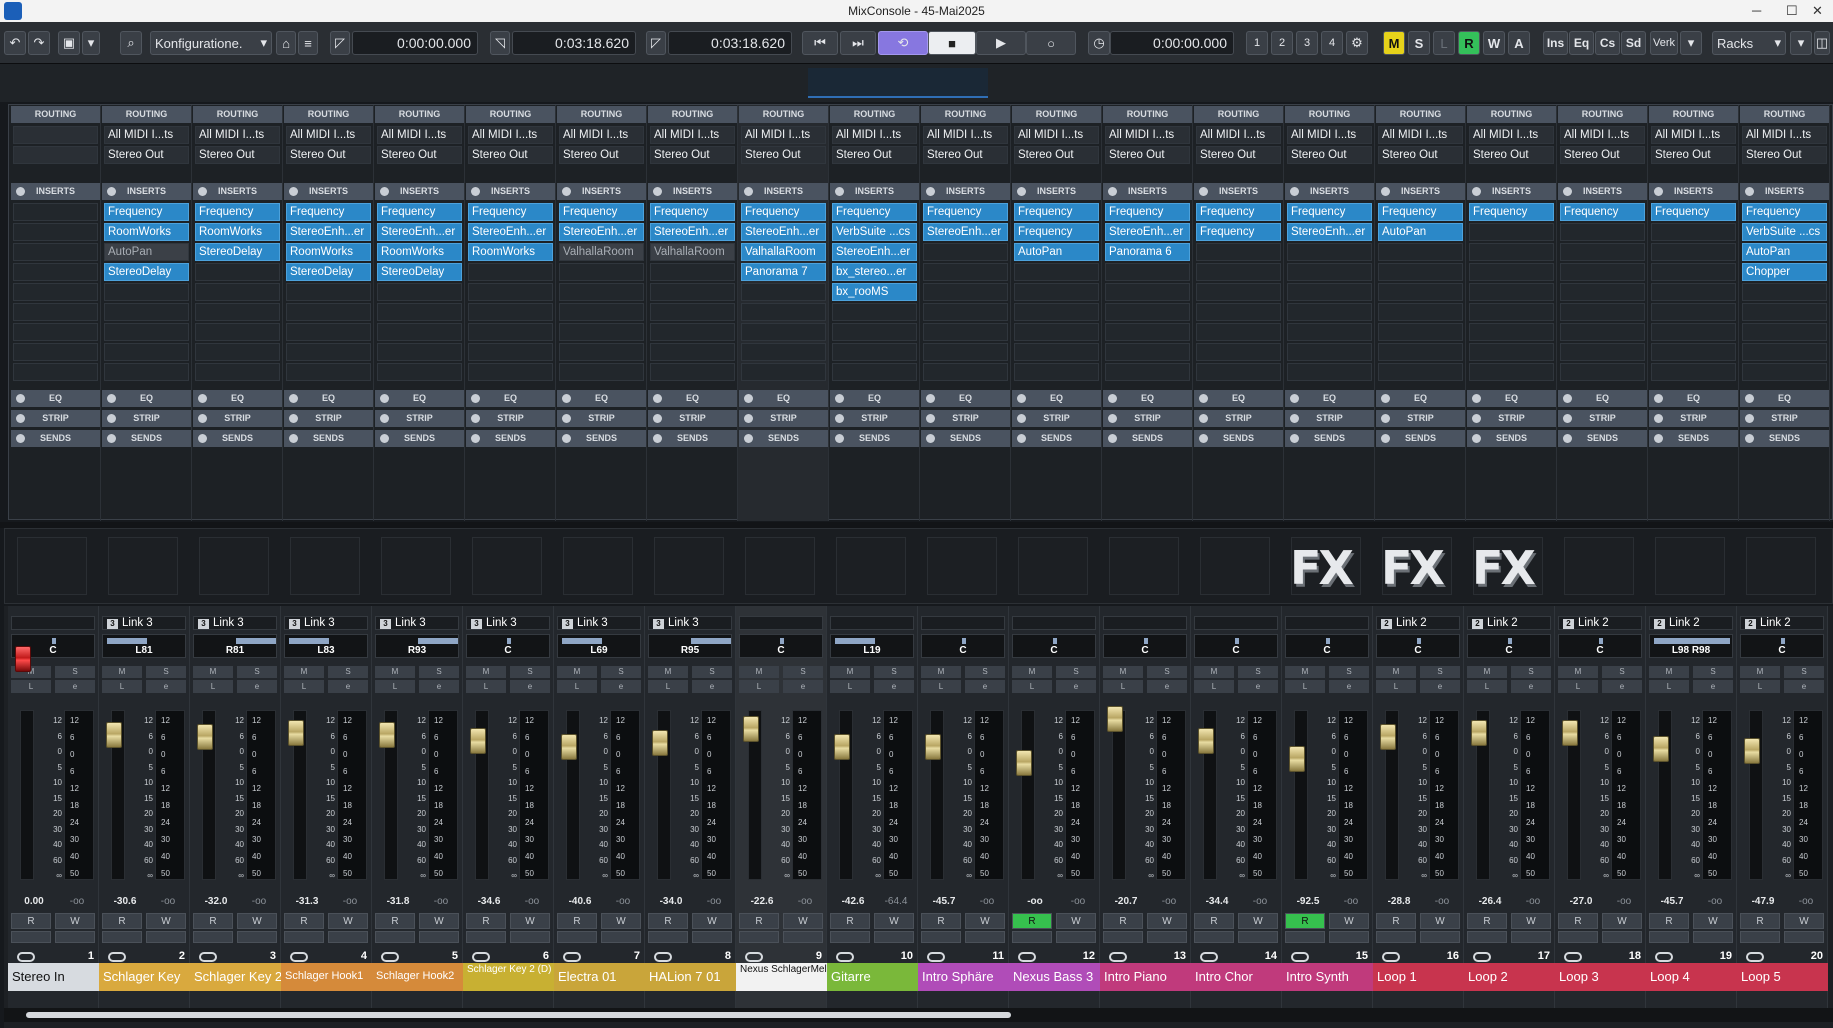  Describe the element at coordinates (1172, 43) in the screenshot. I see `secondary-time-display: 0:00:00.000` at that location.